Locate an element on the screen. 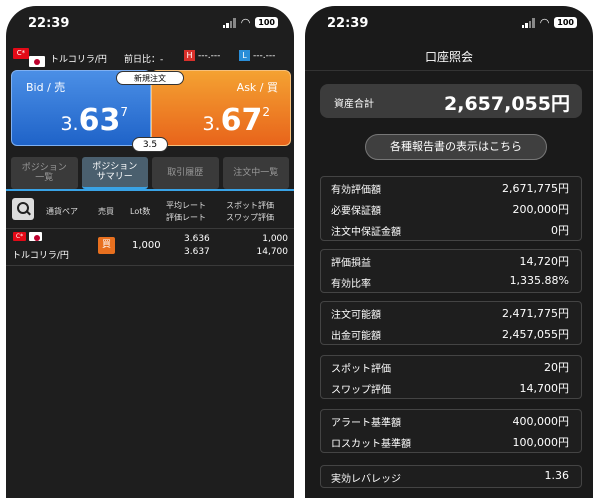 The width and height of the screenshot is (600, 498). pair-name: トルコリラ/円 is located at coordinates (78, 60).